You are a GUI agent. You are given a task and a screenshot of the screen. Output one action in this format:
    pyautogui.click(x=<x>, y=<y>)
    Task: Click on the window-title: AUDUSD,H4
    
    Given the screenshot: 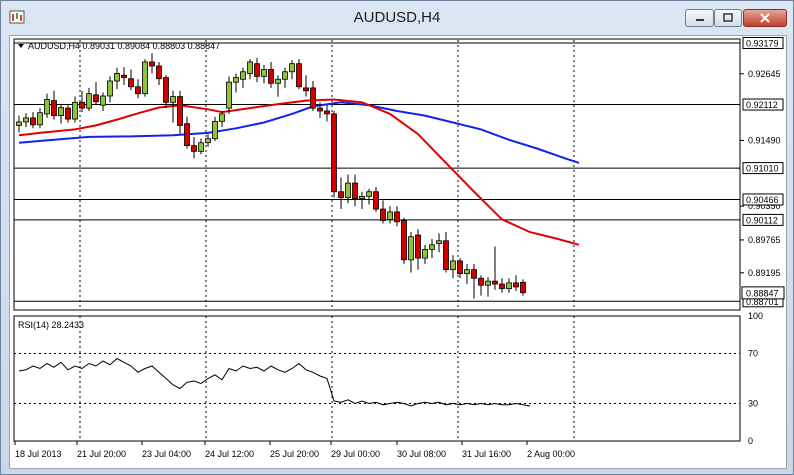 What is the action you would take?
    pyautogui.click(x=397, y=17)
    